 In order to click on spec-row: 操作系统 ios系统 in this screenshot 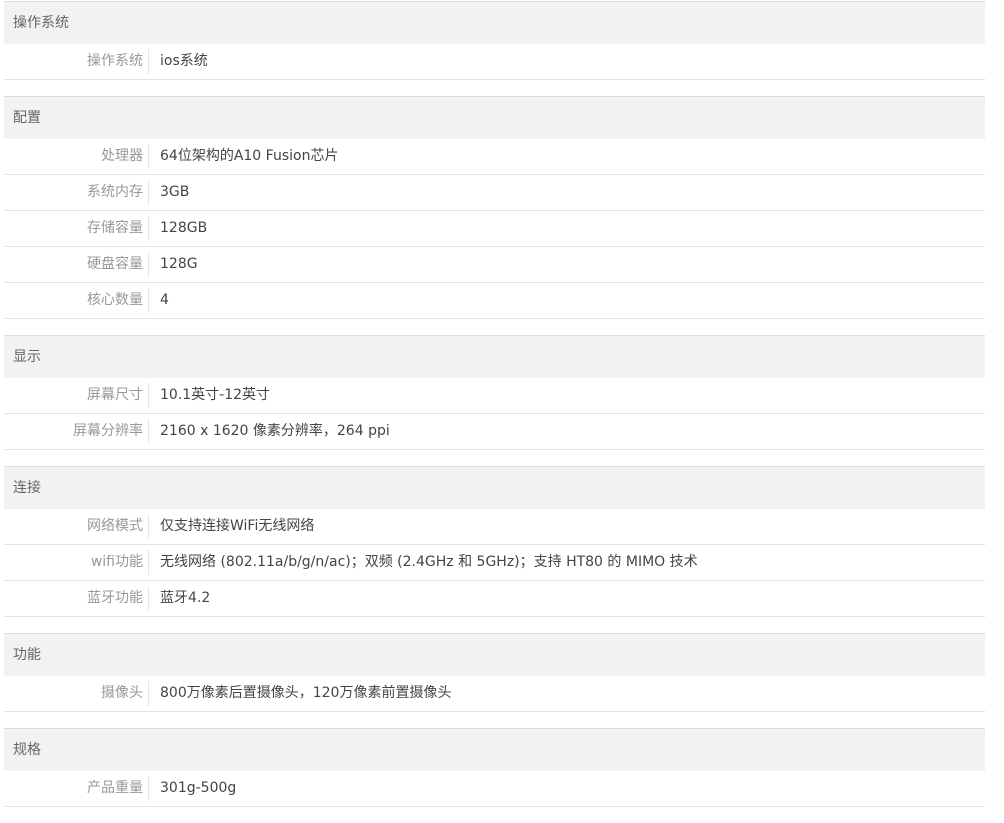, I will do `click(494, 62)`.